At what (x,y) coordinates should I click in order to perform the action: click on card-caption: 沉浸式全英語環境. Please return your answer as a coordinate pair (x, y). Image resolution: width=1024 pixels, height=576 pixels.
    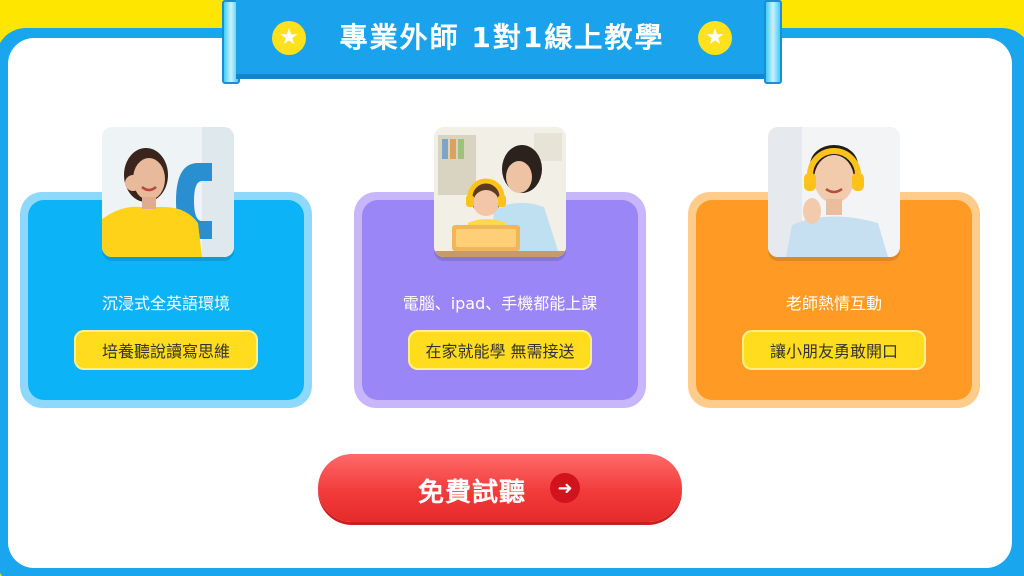
    Looking at the image, I should click on (165, 303).